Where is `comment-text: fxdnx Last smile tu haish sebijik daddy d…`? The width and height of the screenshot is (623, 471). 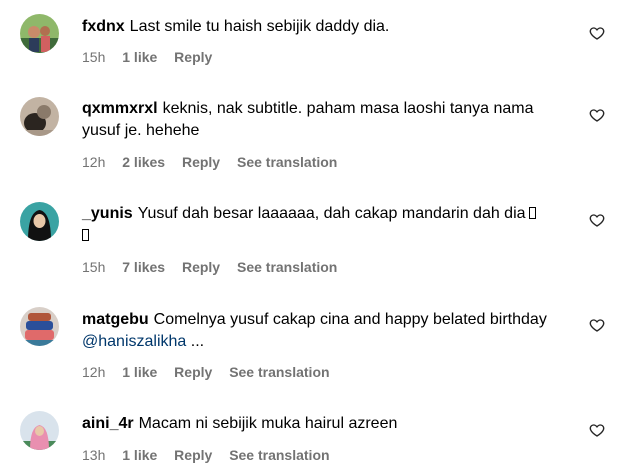
comment-text: fxdnx Last smile tu haish sebijik daddy d… is located at coordinates (321, 27).